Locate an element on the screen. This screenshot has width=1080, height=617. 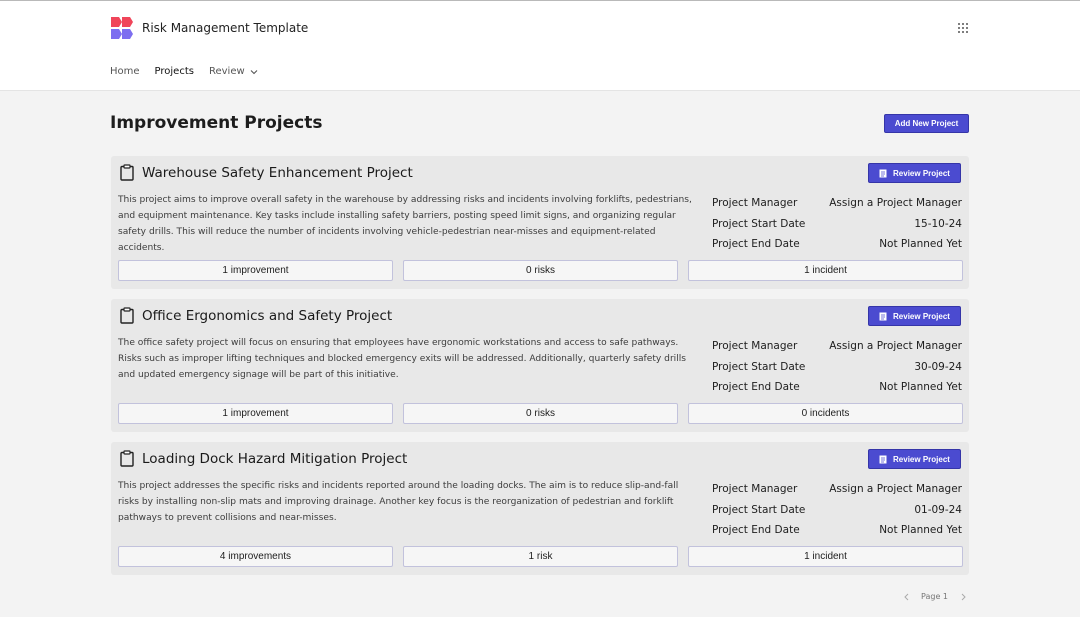
apps-grid-icon is located at coordinates (963, 28).